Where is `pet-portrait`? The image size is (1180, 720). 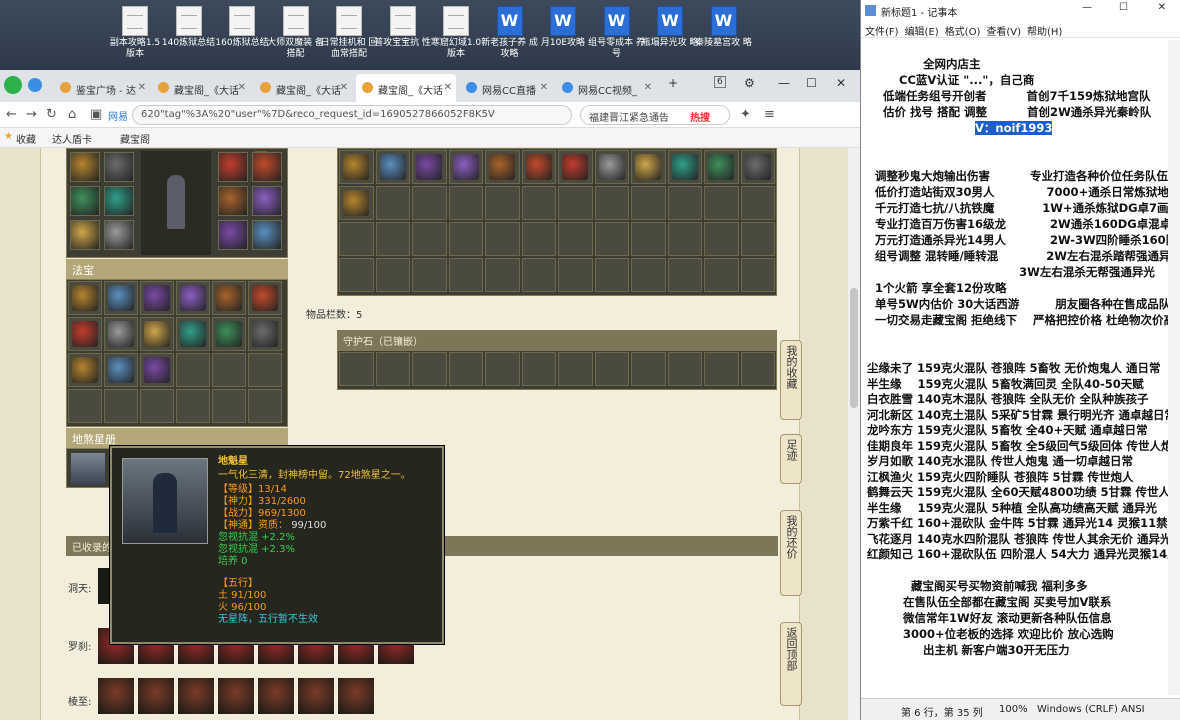
pet-portrait is located at coordinates (88, 469).